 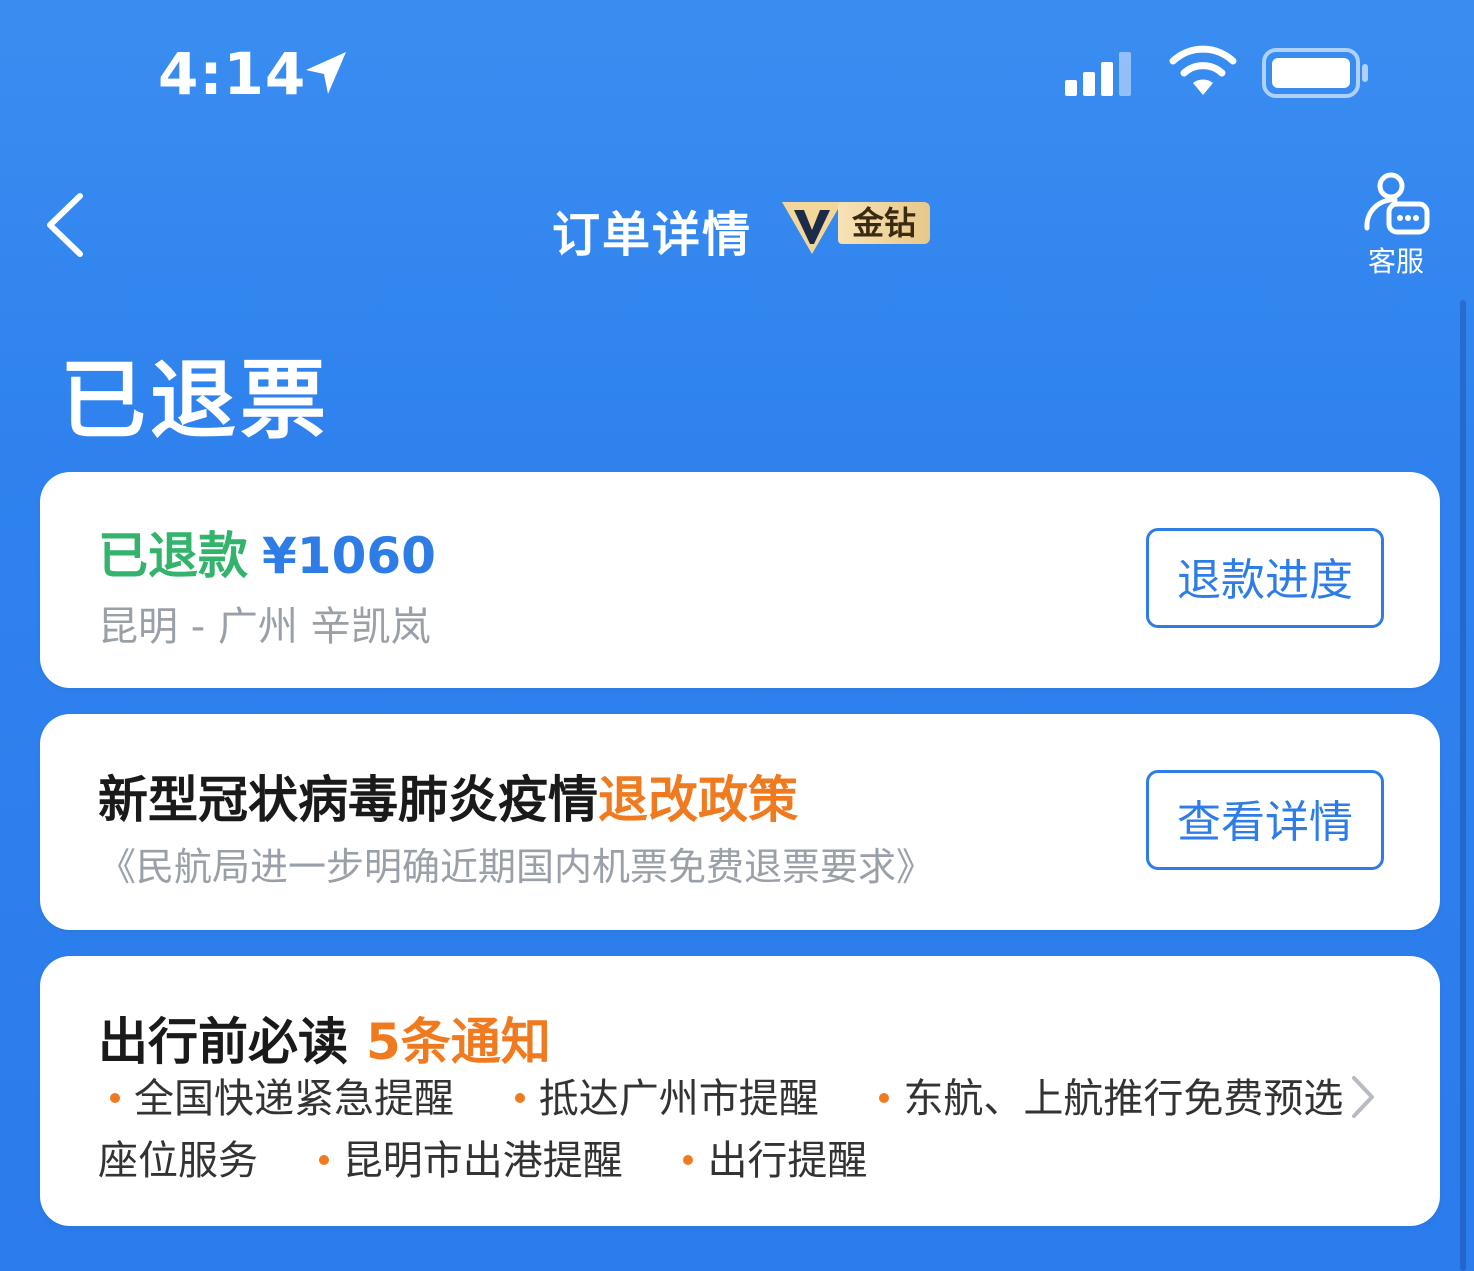 I want to click on status-bar: 4:14, so click(x=737, y=70).